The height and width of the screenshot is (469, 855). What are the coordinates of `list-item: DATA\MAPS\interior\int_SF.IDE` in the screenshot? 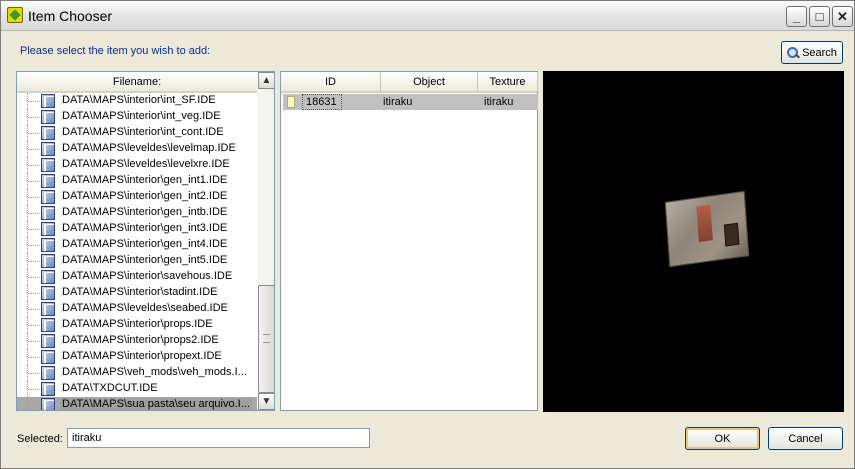 It's located at (137, 101).